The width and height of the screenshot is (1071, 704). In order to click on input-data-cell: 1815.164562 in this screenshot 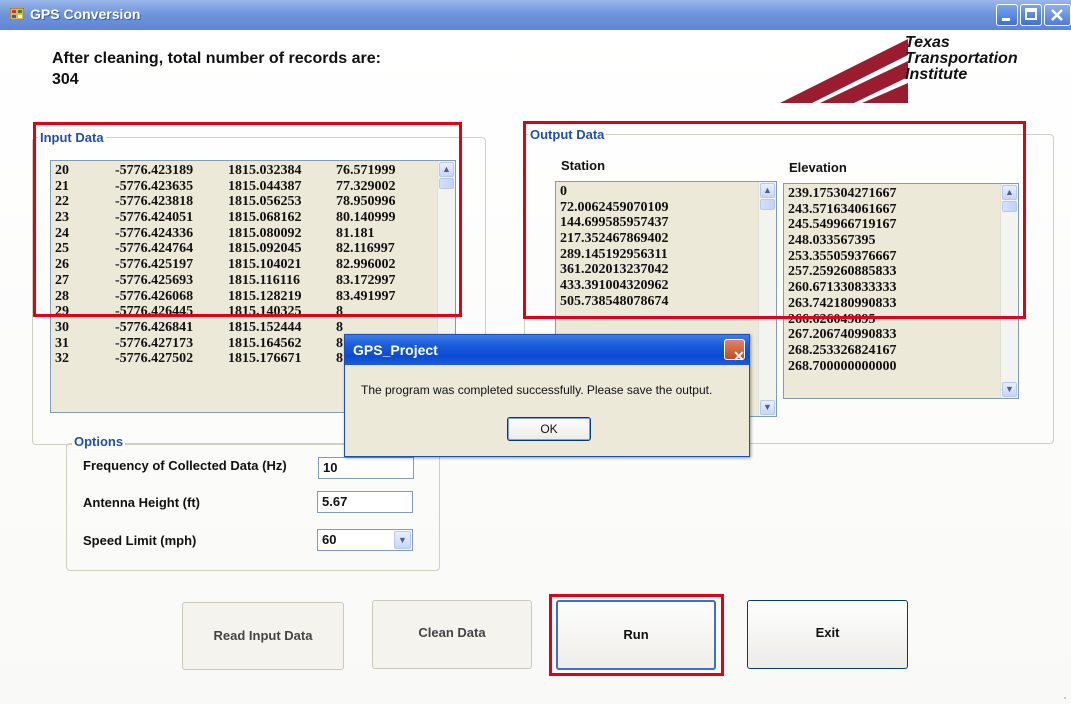, I will do `click(265, 343)`.